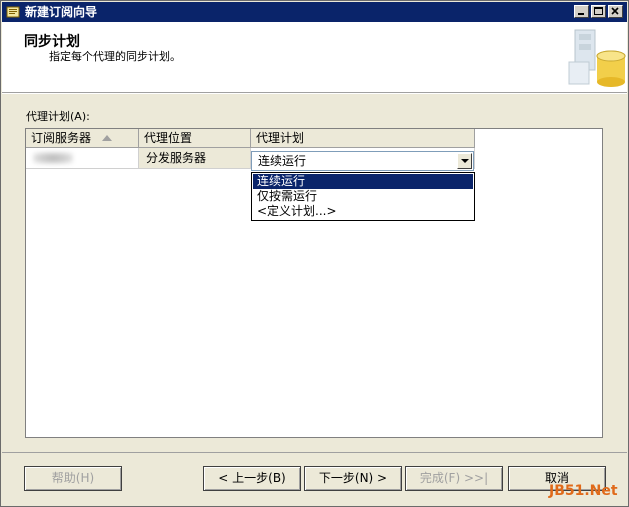 The width and height of the screenshot is (629, 507). Describe the element at coordinates (362, 161) in the screenshot. I see `schedule-combobox: 连续运行` at that location.